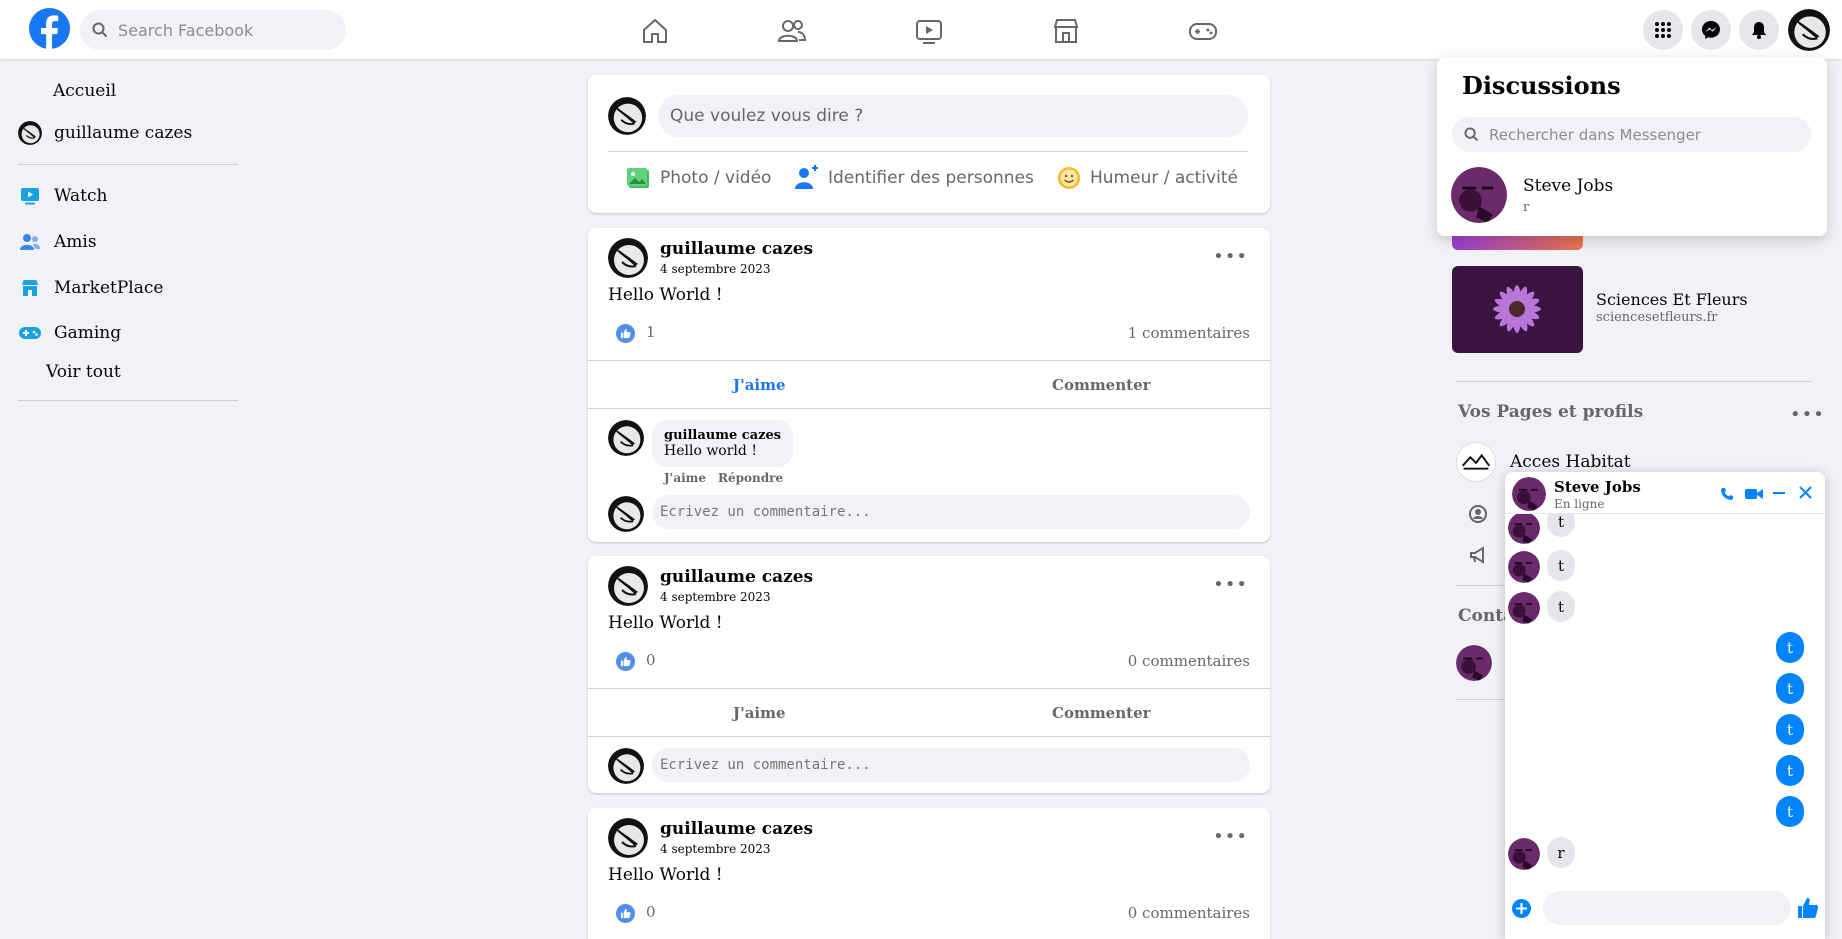 The height and width of the screenshot is (939, 1842). I want to click on tag-people-button: Identifier des personnes, so click(914, 178).